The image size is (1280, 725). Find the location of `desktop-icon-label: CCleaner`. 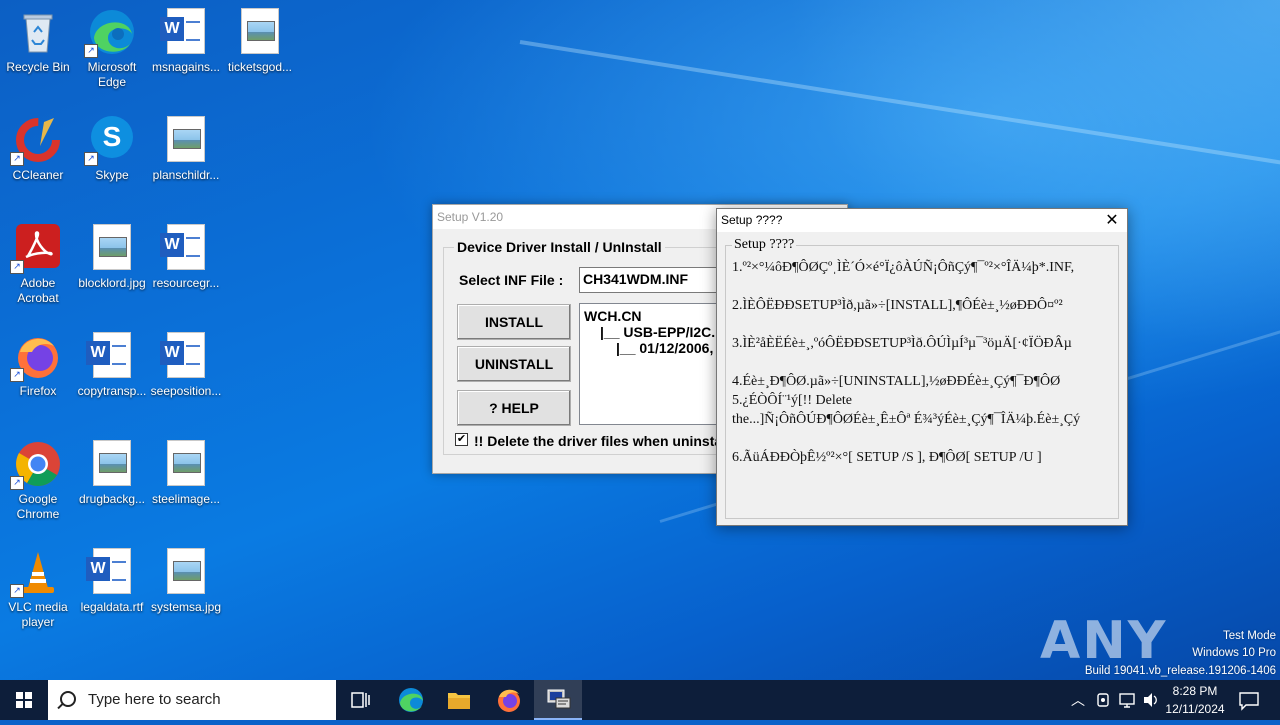

desktop-icon-label: CCleaner is located at coordinates (38, 175).